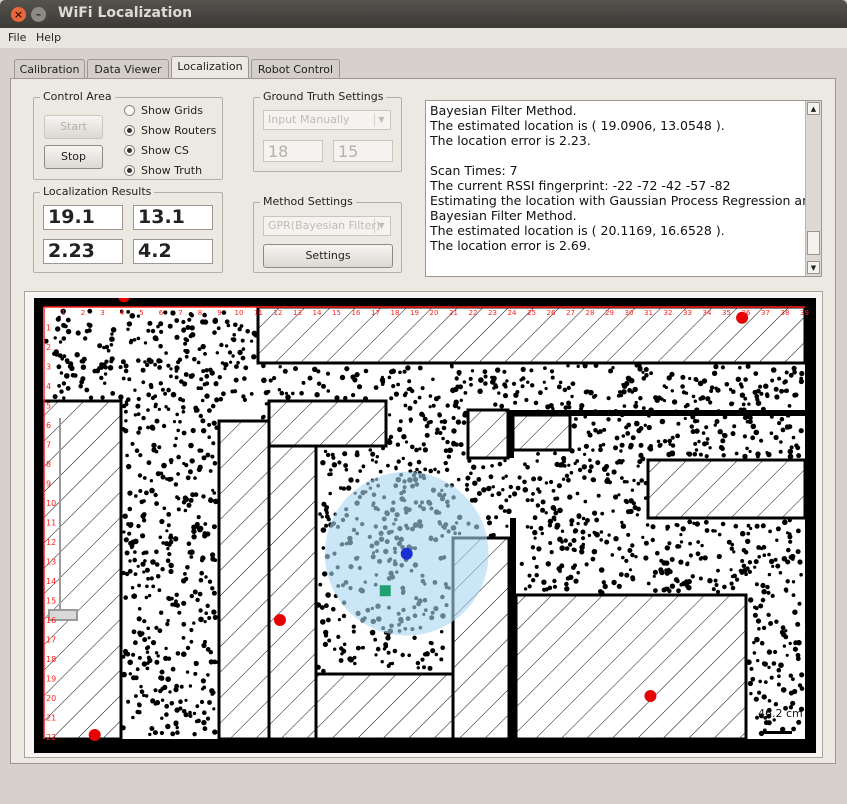  What do you see at coordinates (295, 69) in the screenshot?
I see `tab-robot-control: Robot Control` at bounding box center [295, 69].